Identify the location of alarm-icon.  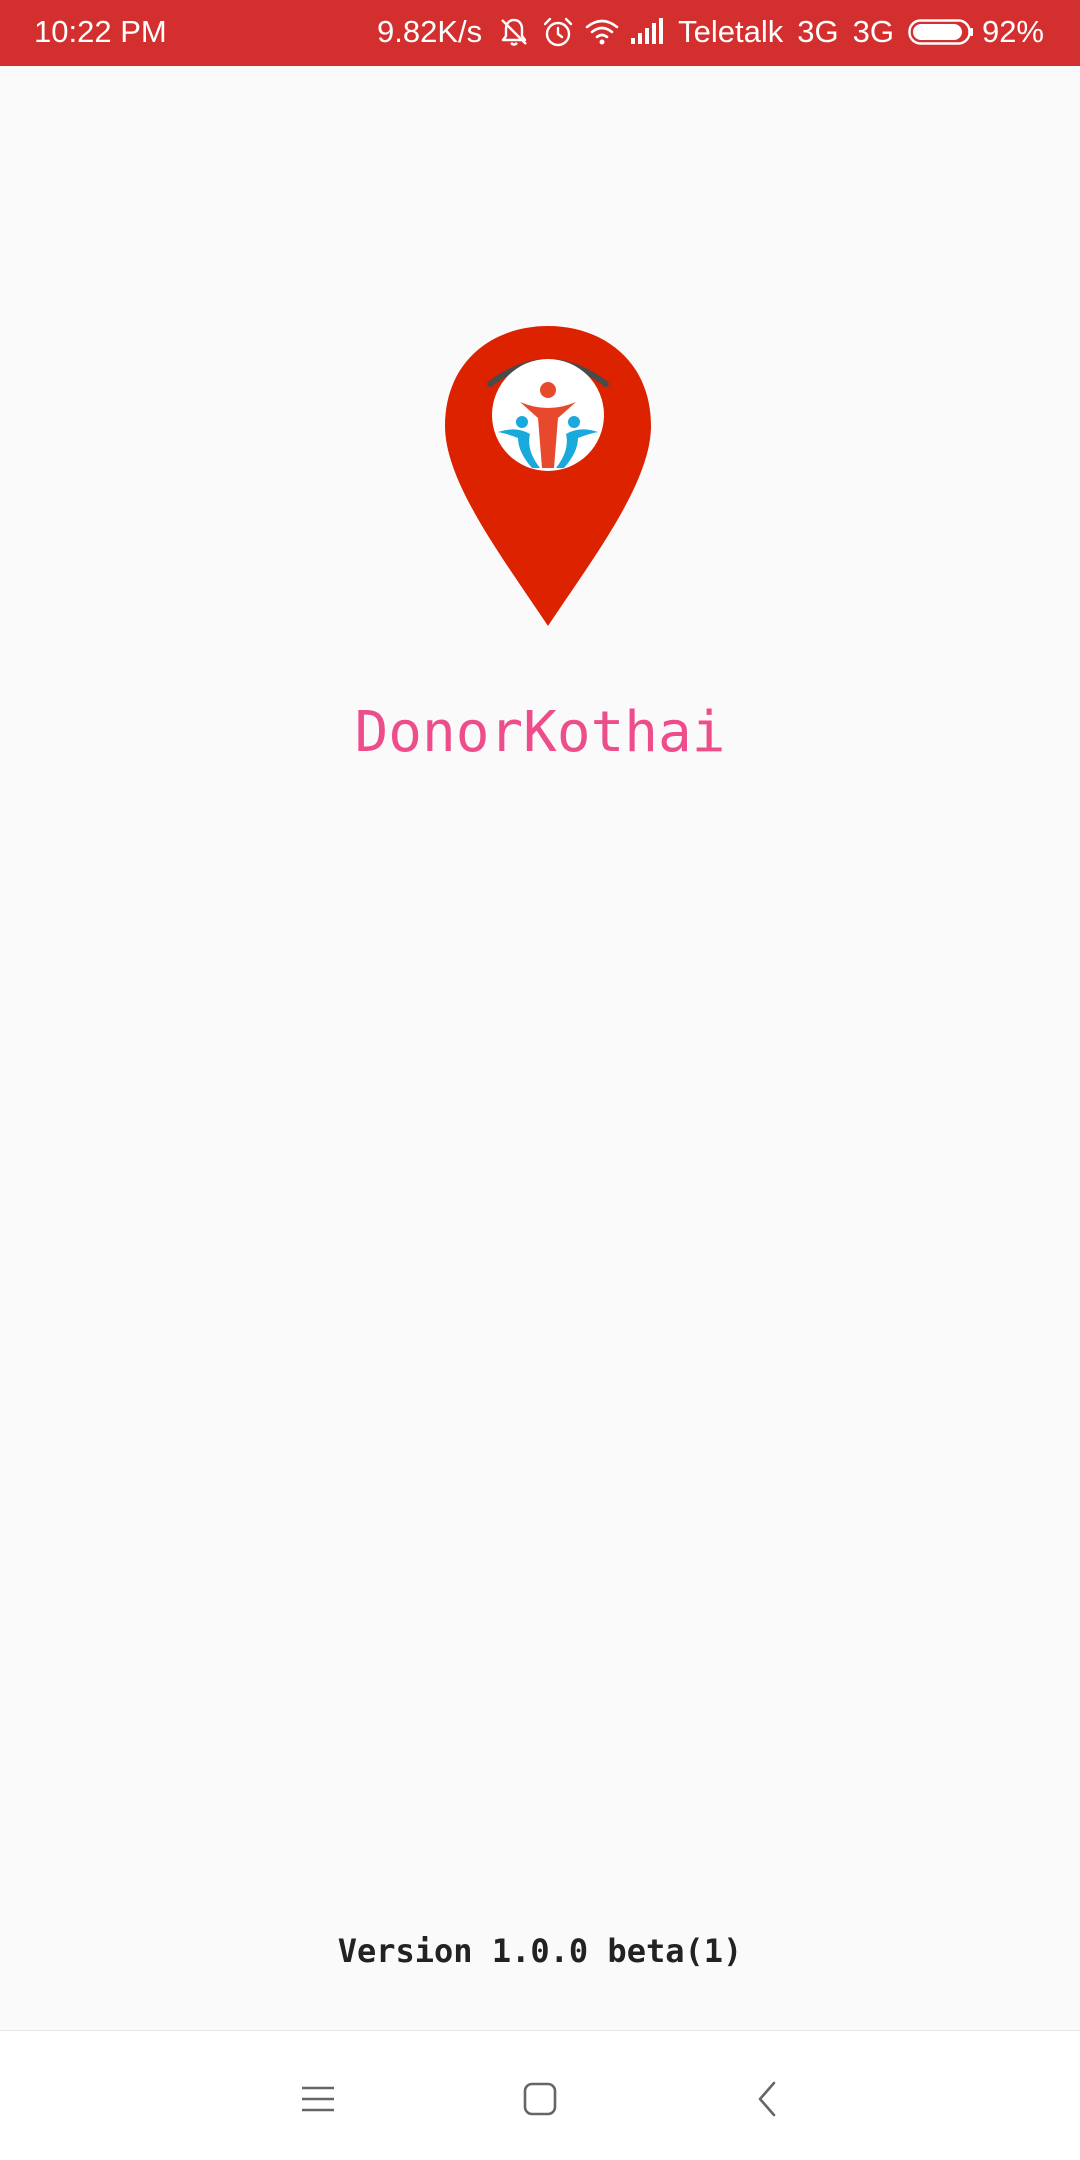
(558, 32).